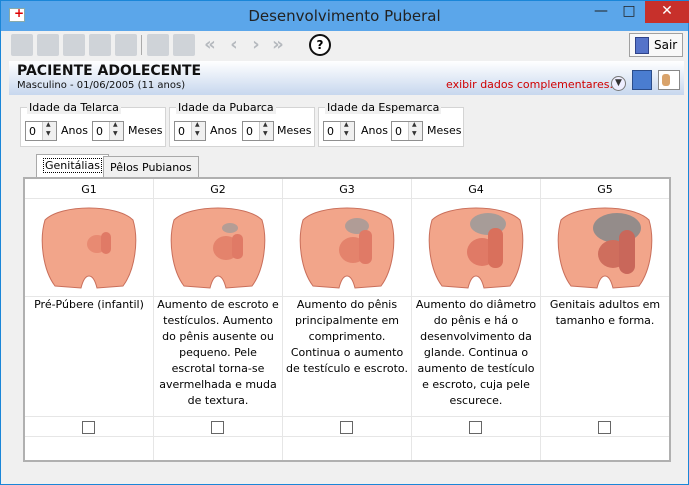  Describe the element at coordinates (141, 45) in the screenshot. I see `toolbar-separator` at that location.